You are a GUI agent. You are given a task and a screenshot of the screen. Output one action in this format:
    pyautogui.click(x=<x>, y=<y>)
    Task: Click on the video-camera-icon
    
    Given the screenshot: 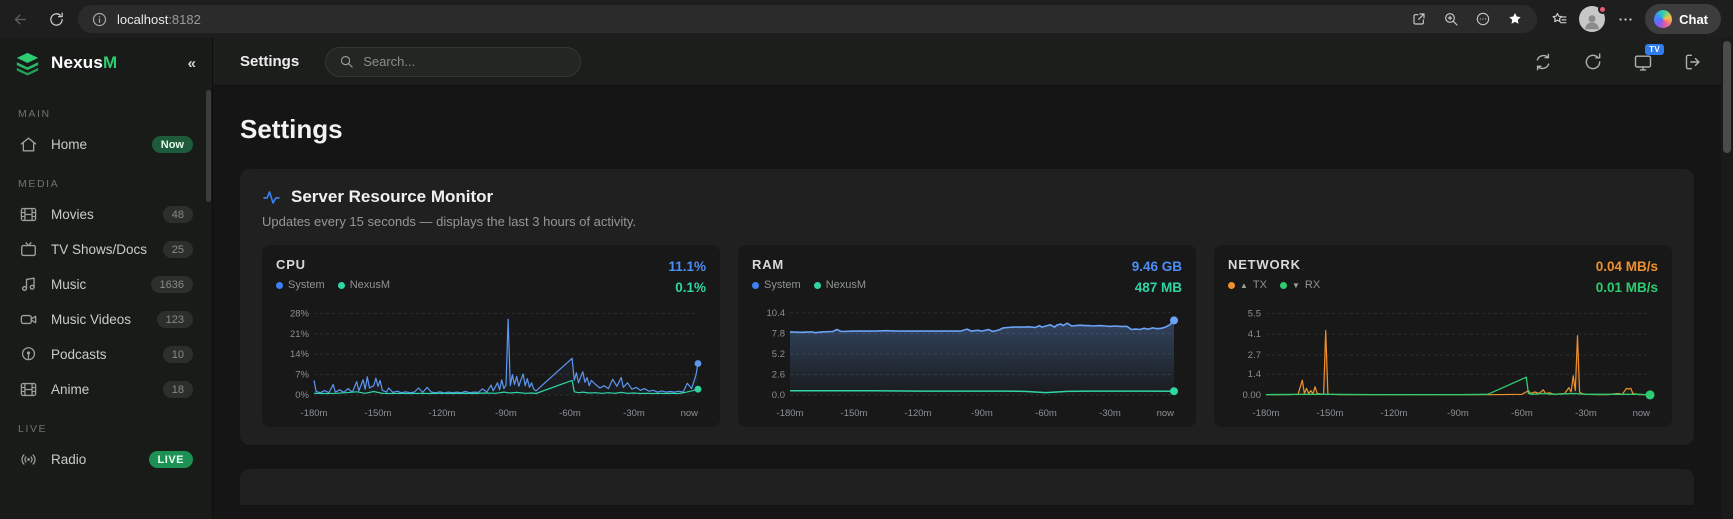 What is the action you would take?
    pyautogui.click(x=28, y=319)
    